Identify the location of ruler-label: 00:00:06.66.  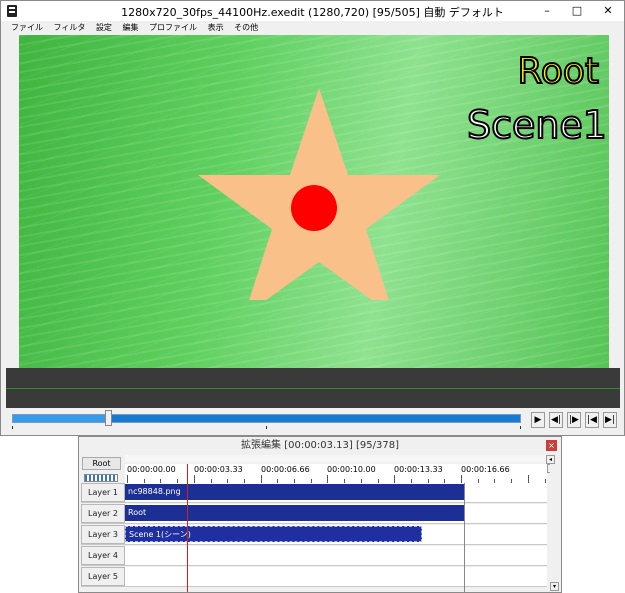
(285, 469).